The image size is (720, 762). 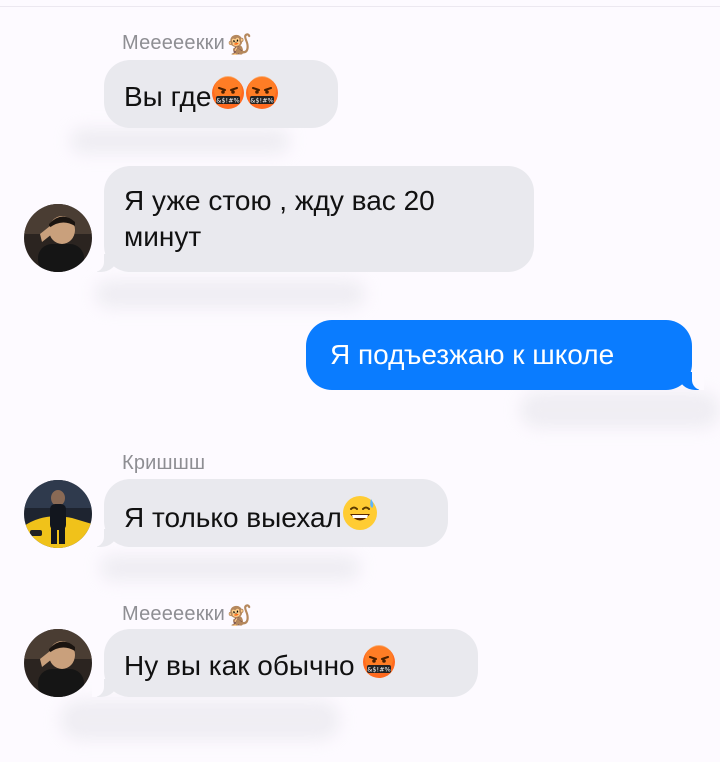 What do you see at coordinates (163, 236) in the screenshot?
I see `message-text-line: минут` at bounding box center [163, 236].